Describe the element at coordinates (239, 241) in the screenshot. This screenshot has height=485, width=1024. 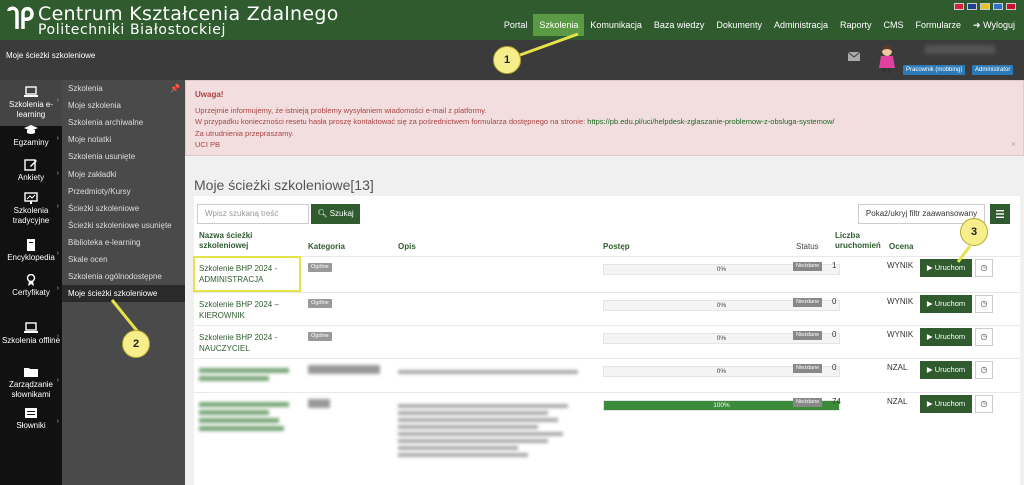
I see `col-header-name: Nazwa ścieżki szkoleniowej` at that location.